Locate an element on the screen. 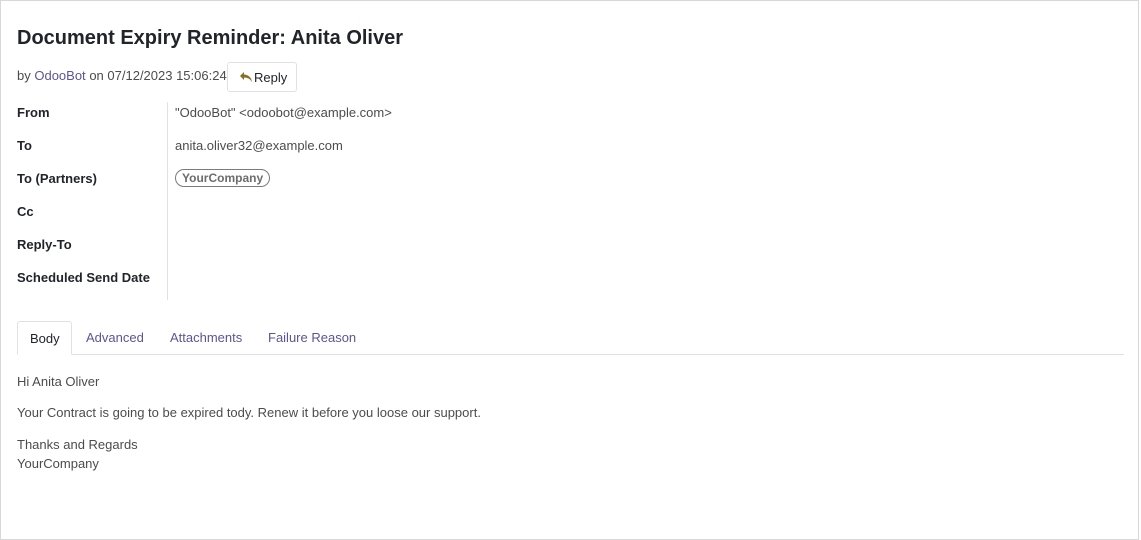  tab-attachments: Attachments is located at coordinates (206, 337).